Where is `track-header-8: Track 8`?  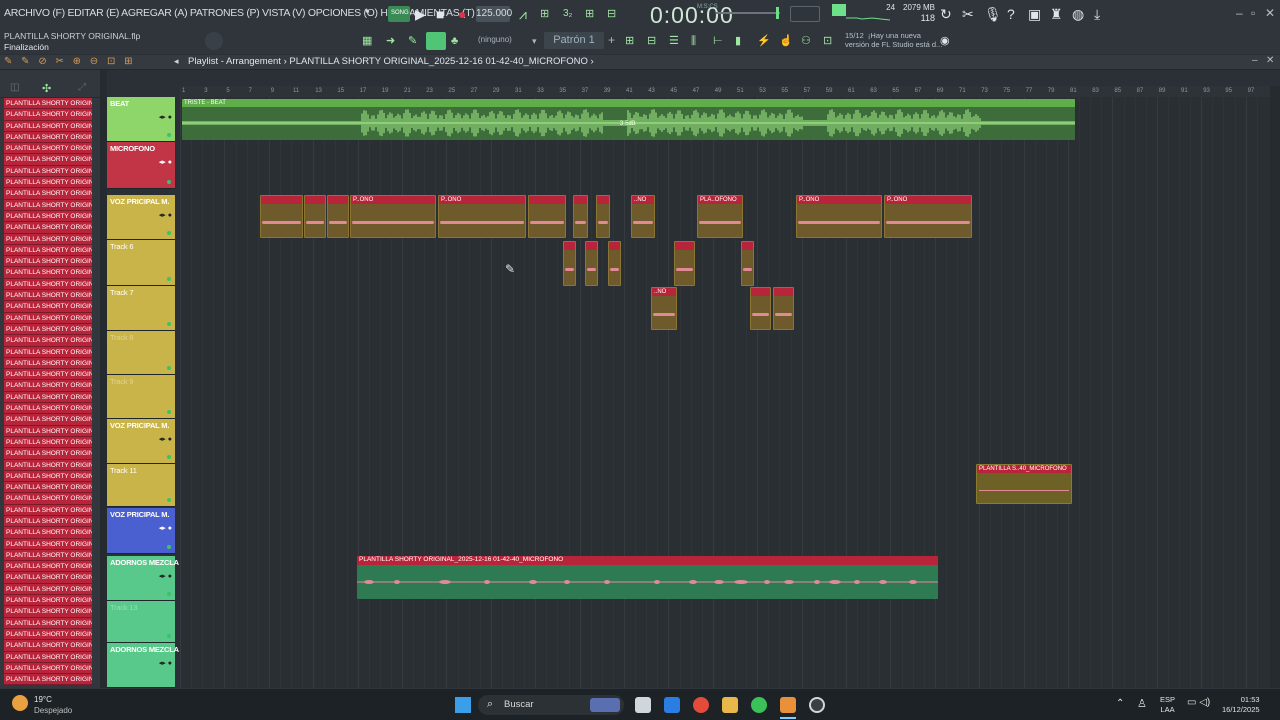 track-header-8: Track 8 is located at coordinates (141, 353).